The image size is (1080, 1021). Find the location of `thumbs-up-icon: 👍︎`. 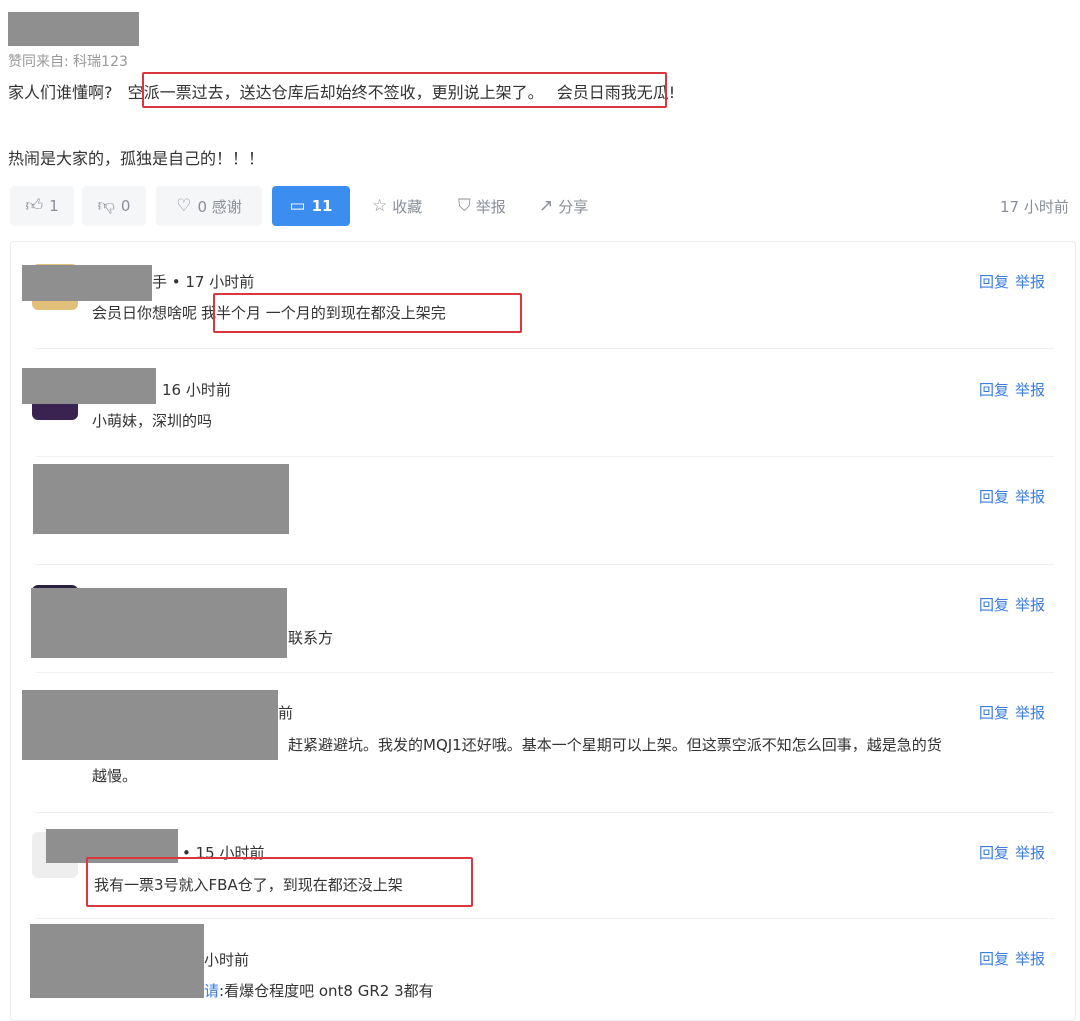

thumbs-up-icon: 👍︎ is located at coordinates (34, 205).